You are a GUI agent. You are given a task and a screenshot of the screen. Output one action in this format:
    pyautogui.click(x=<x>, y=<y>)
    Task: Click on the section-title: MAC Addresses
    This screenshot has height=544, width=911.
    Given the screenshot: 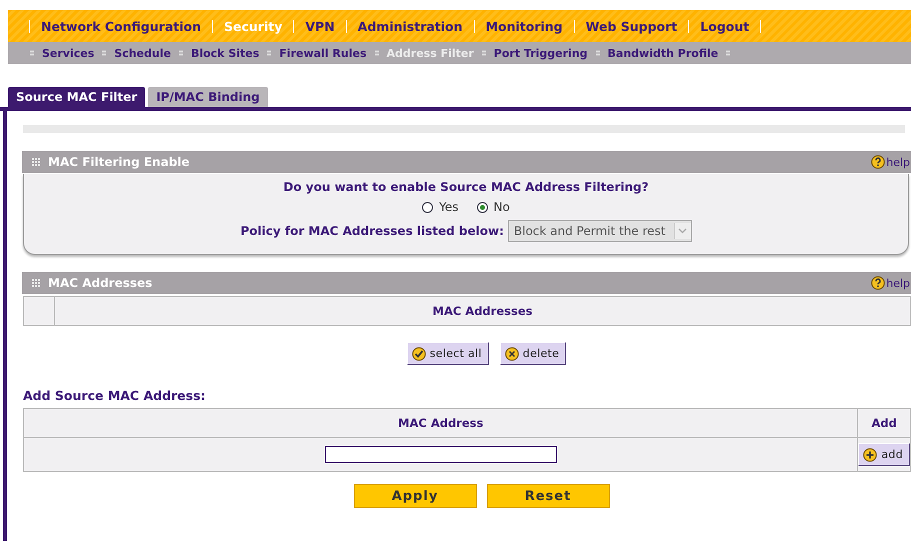 What is the action you would take?
    pyautogui.click(x=101, y=283)
    